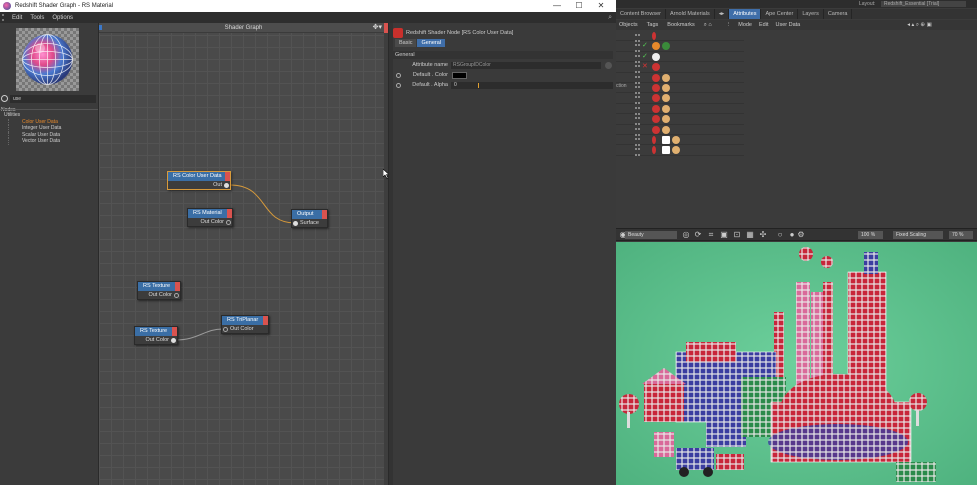  Describe the element at coordinates (838, 14) in the screenshot. I see `tab-camera: Camera` at that location.